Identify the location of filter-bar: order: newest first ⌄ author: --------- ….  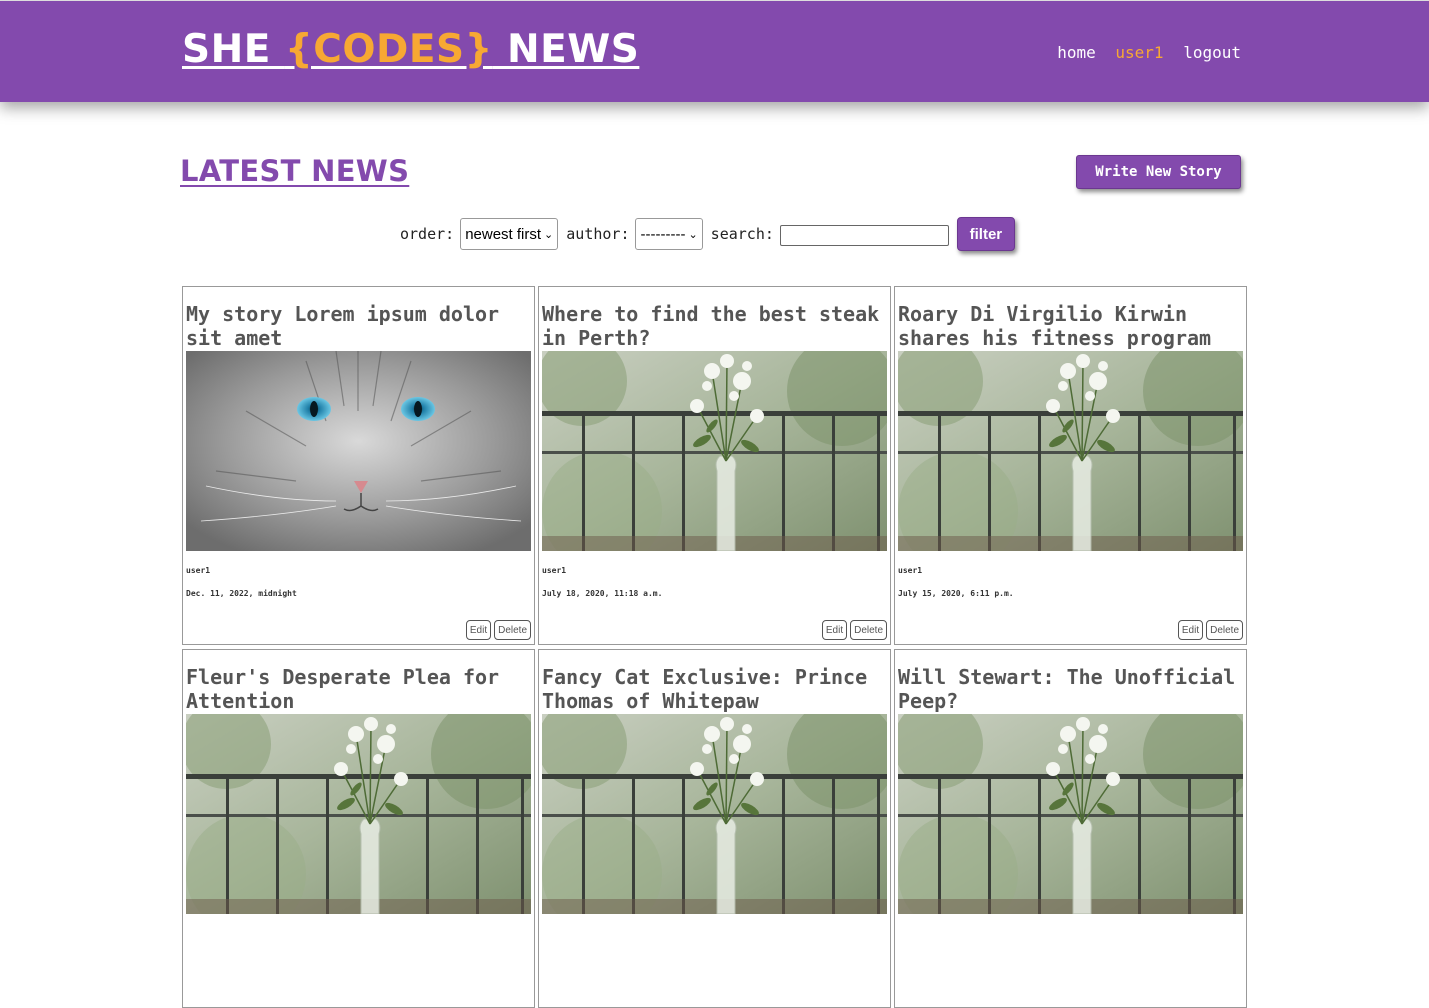
(707, 234).